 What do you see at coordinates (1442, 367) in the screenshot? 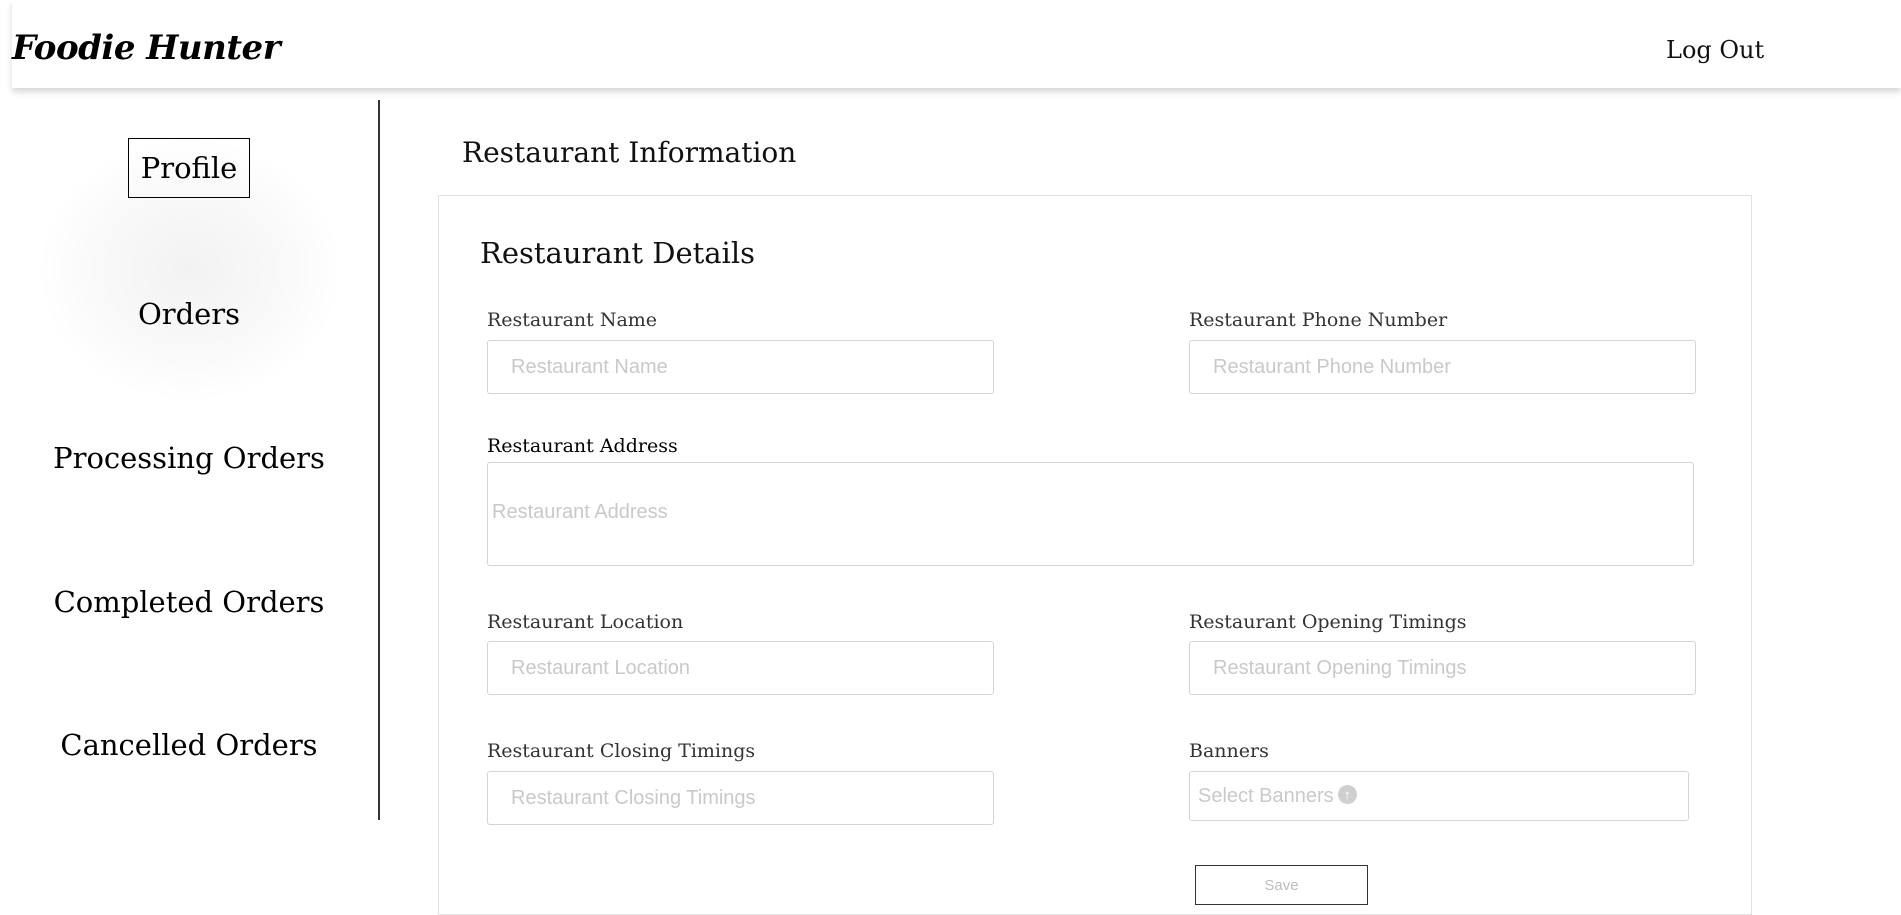
I see `restaurant-phone-input: Restaurant Phone Number` at bounding box center [1442, 367].